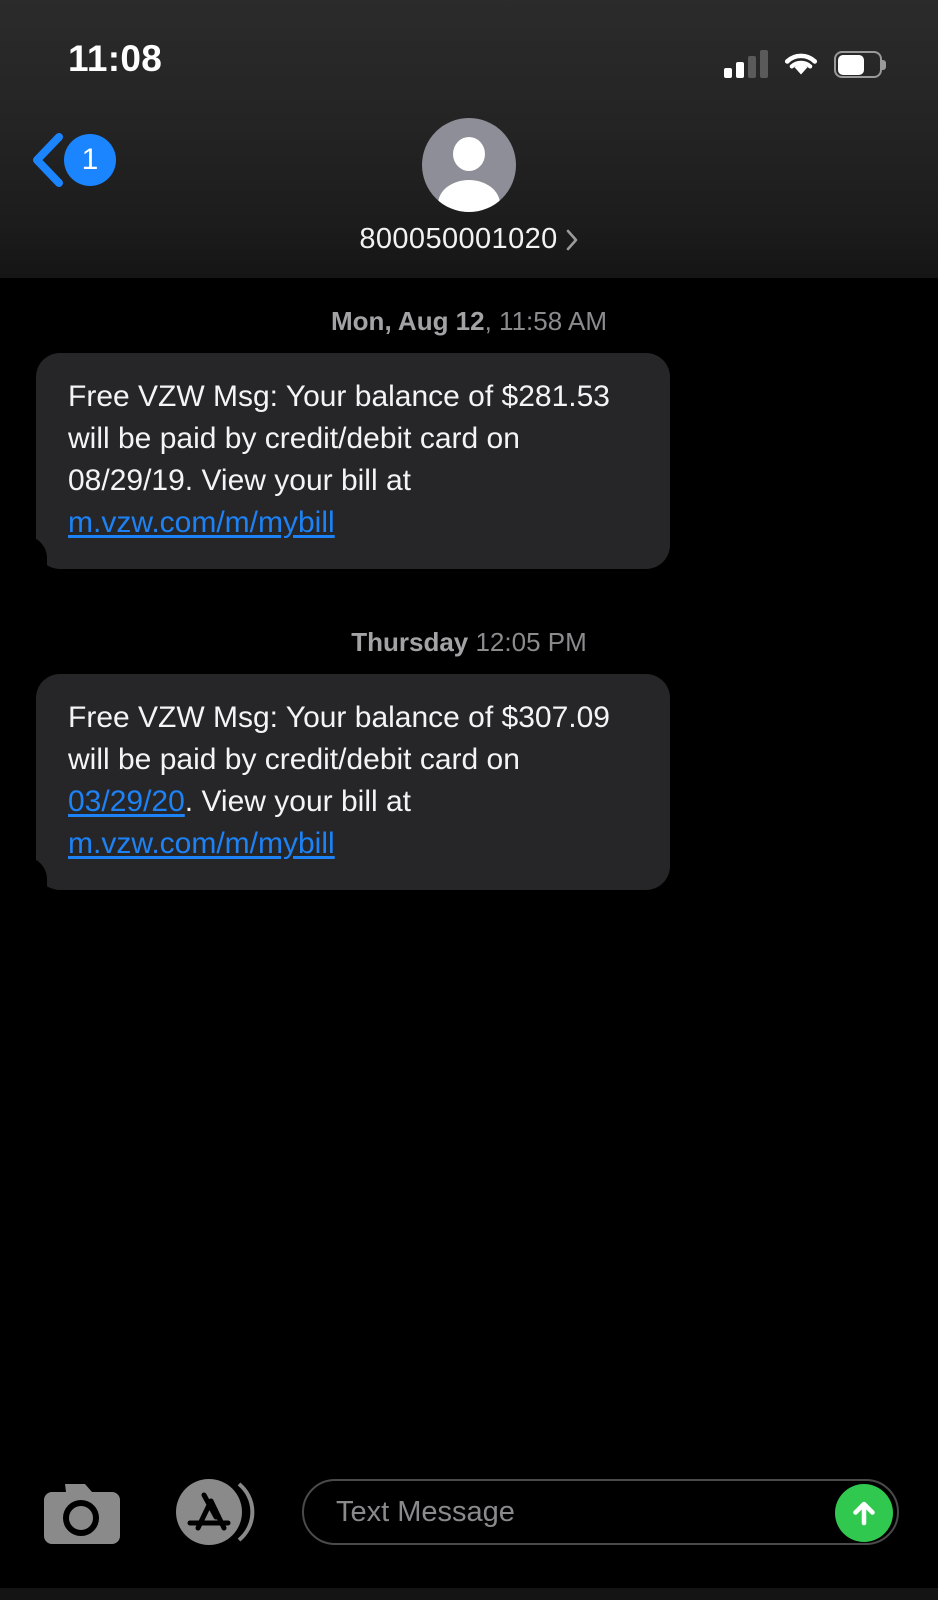 The width and height of the screenshot is (938, 1600). I want to click on message-text: . View your bill at, so click(297, 801).